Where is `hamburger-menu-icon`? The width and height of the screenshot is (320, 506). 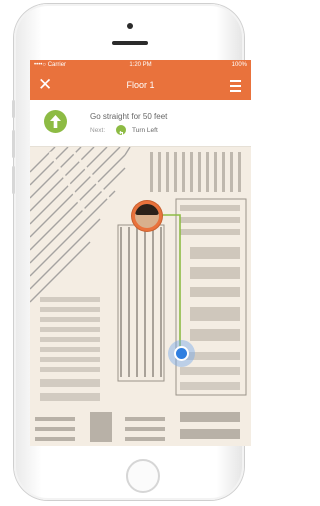 hamburger-menu-icon is located at coordinates (235, 87).